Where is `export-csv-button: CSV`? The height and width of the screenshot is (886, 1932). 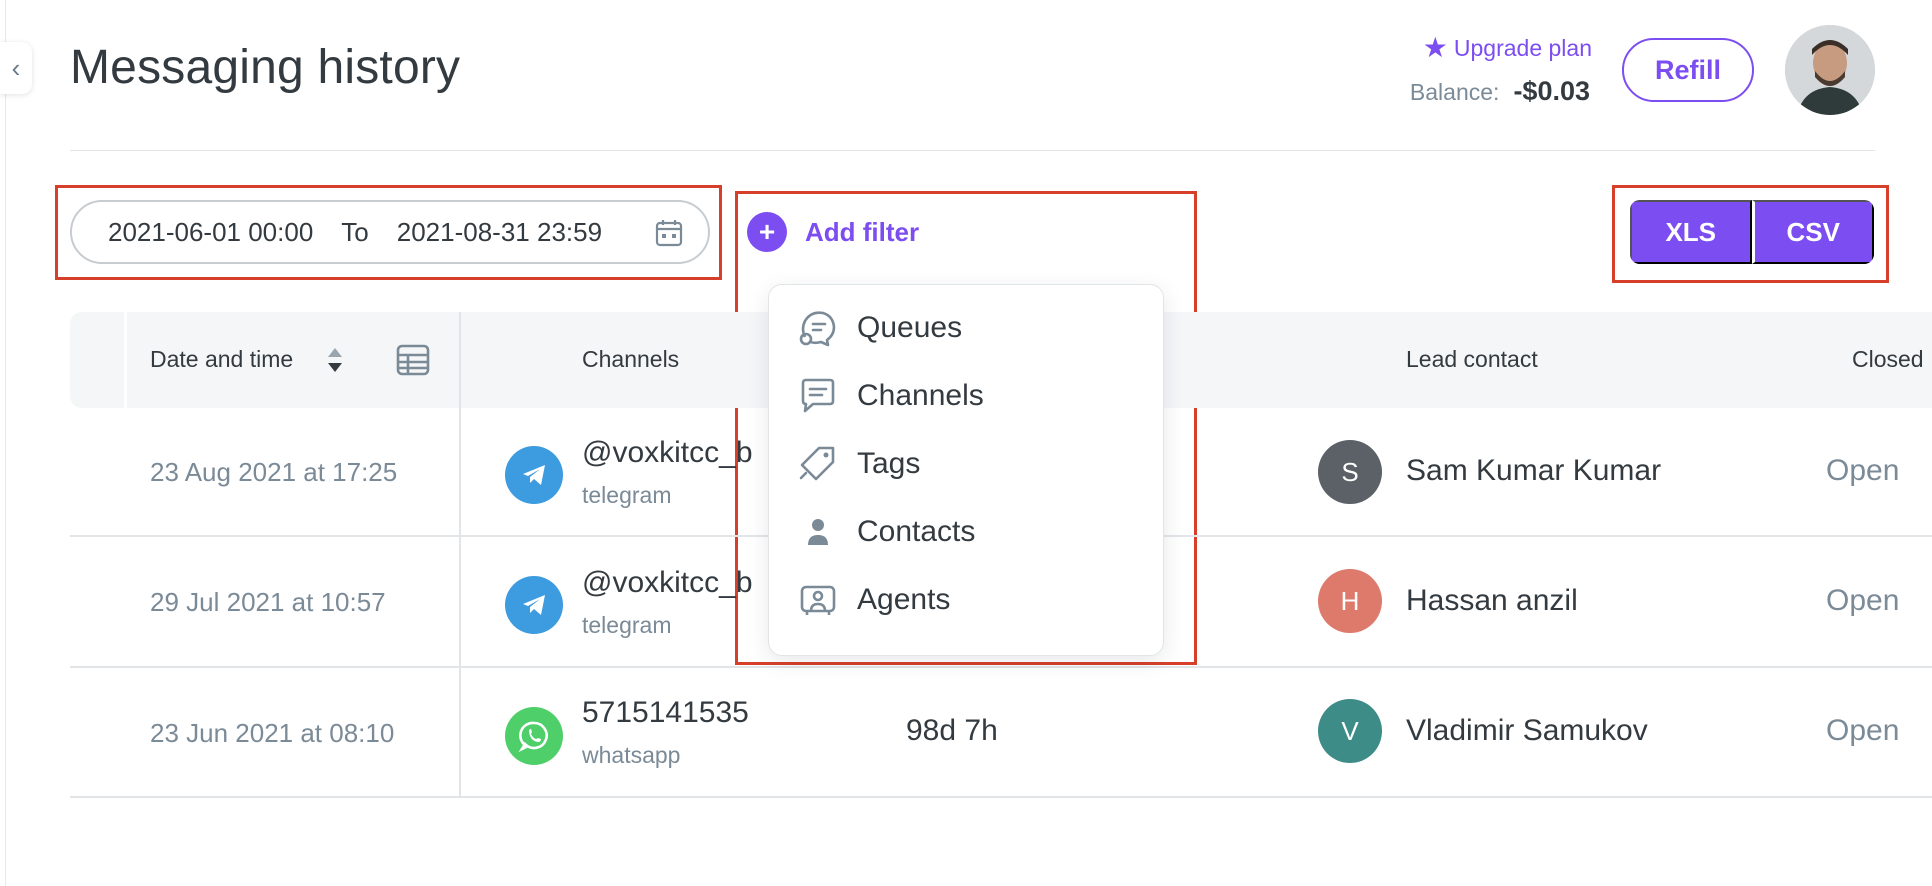
export-csv-button: CSV is located at coordinates (1812, 232).